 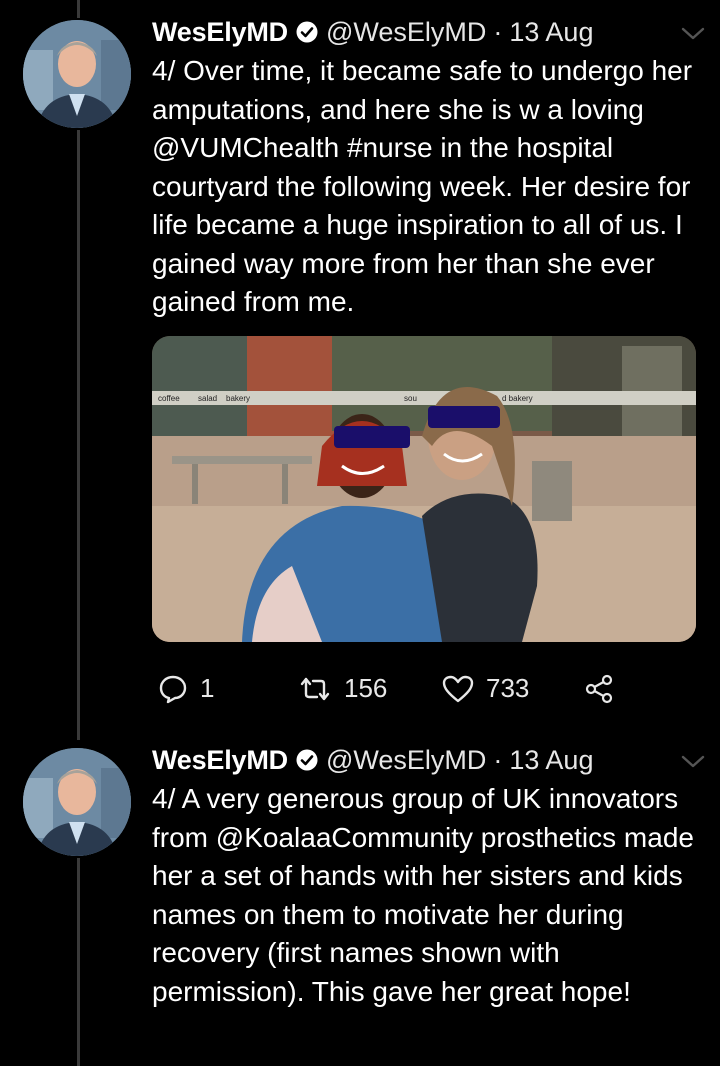 What do you see at coordinates (343, 147) in the screenshot?
I see `text-segment` at bounding box center [343, 147].